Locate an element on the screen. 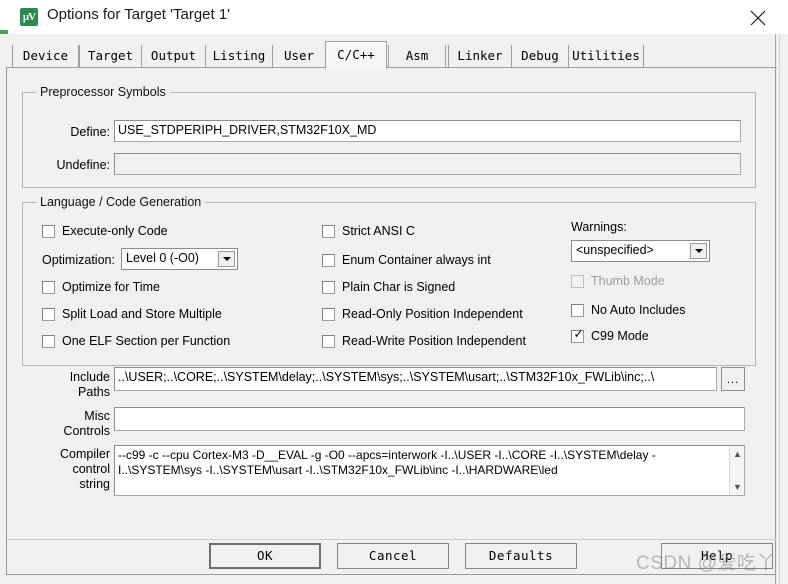 Image resolution: width=788 pixels, height=584 pixels. misc-controls-label-line2: Controls is located at coordinates (86, 431).